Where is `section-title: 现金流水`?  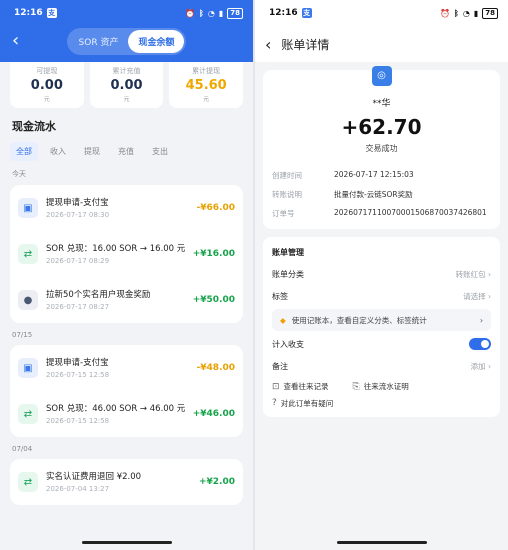 section-title: 现金流水 is located at coordinates (34, 126).